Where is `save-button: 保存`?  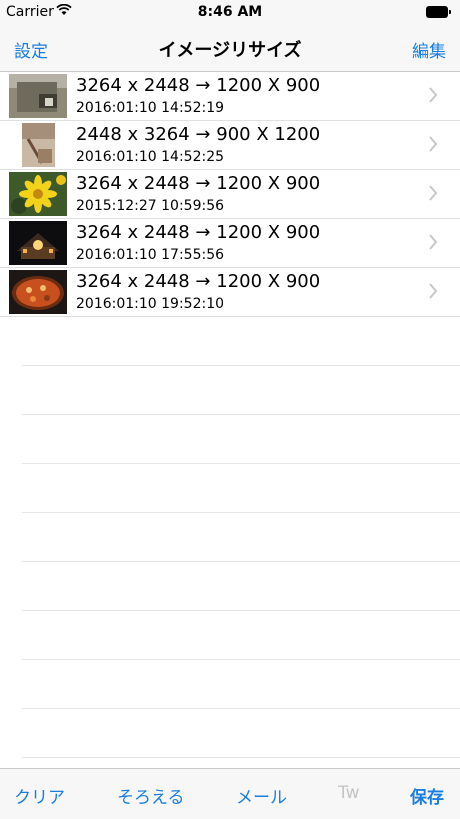
save-button: 保存 is located at coordinates (427, 795).